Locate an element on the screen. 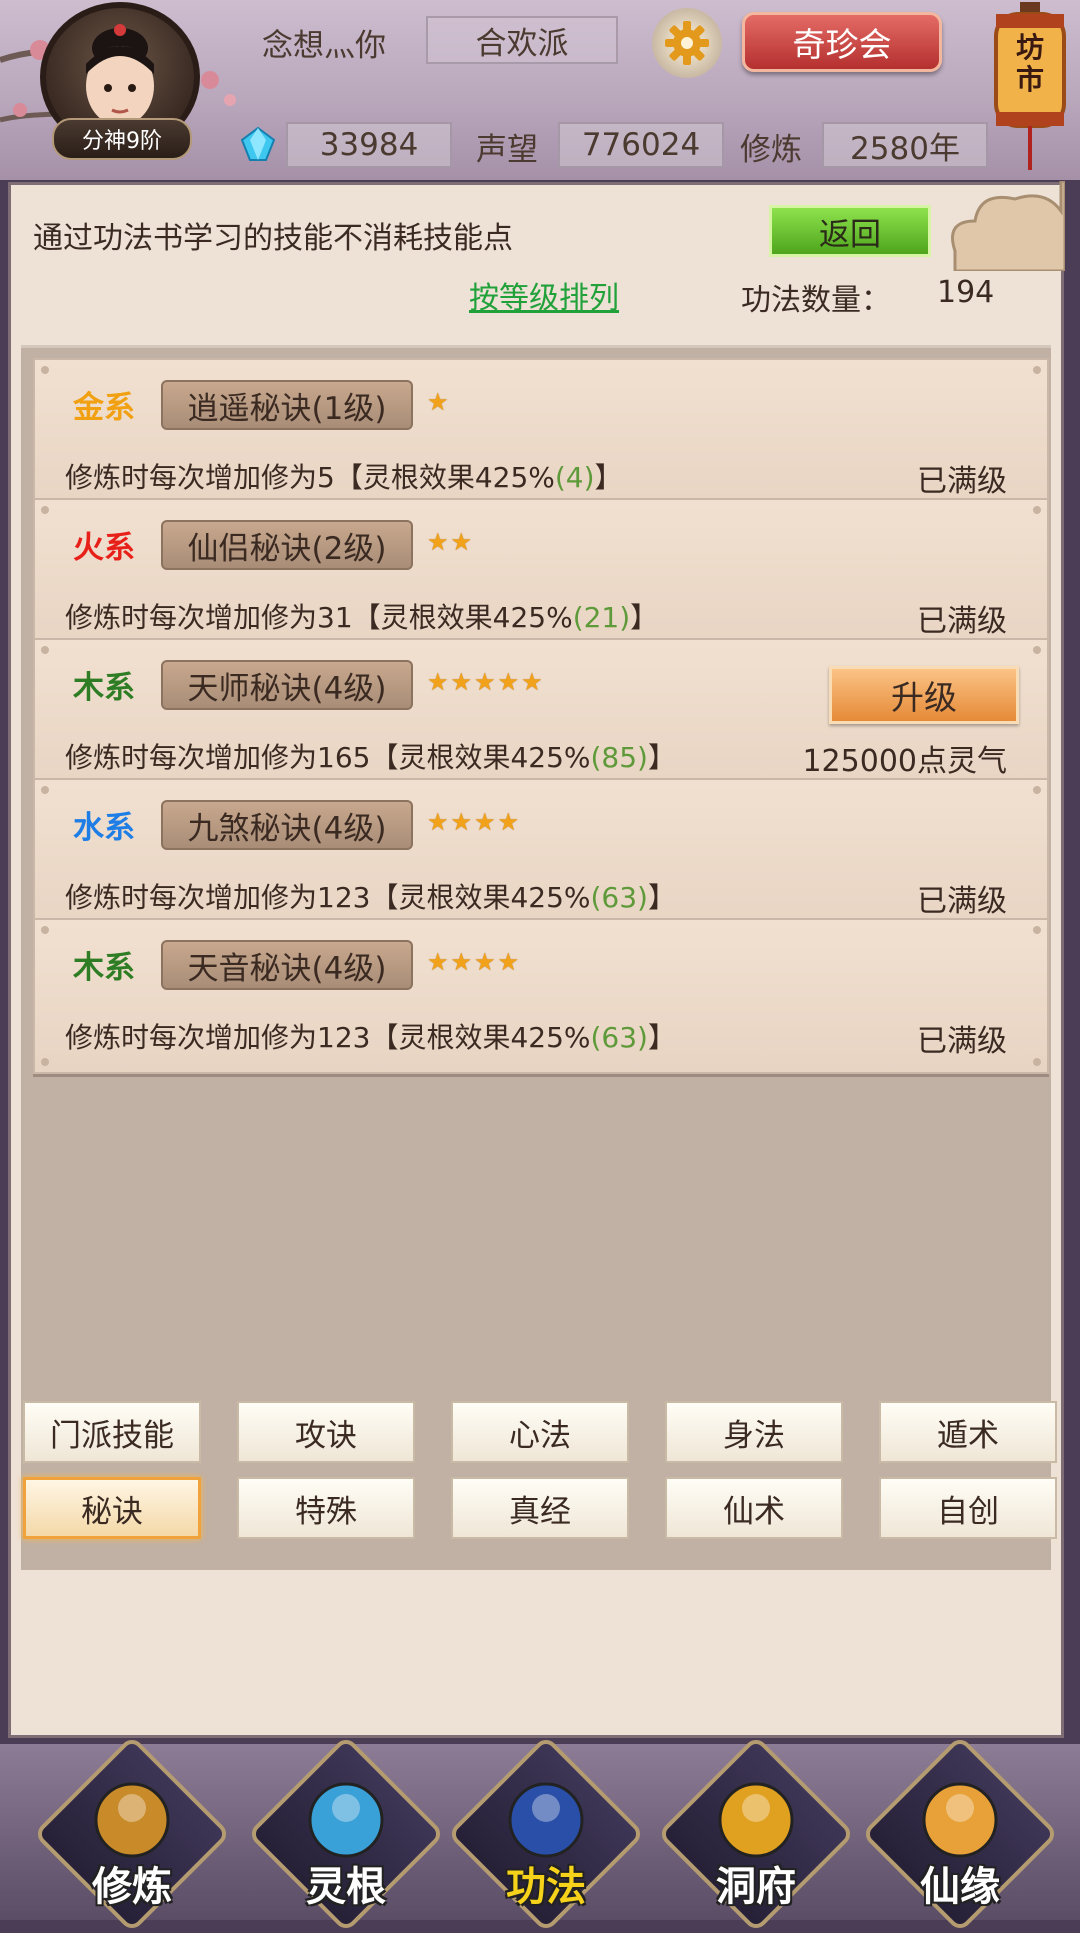 This screenshot has width=1080, height=1933. skill-name: 九煞秘诀(4级) is located at coordinates (287, 825).